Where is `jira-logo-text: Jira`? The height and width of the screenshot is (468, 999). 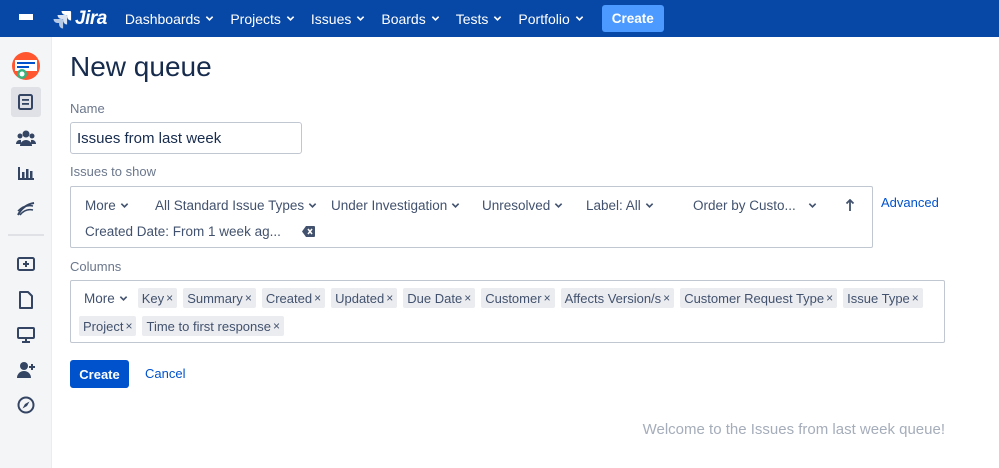 jira-logo-text: Jira is located at coordinates (91, 18).